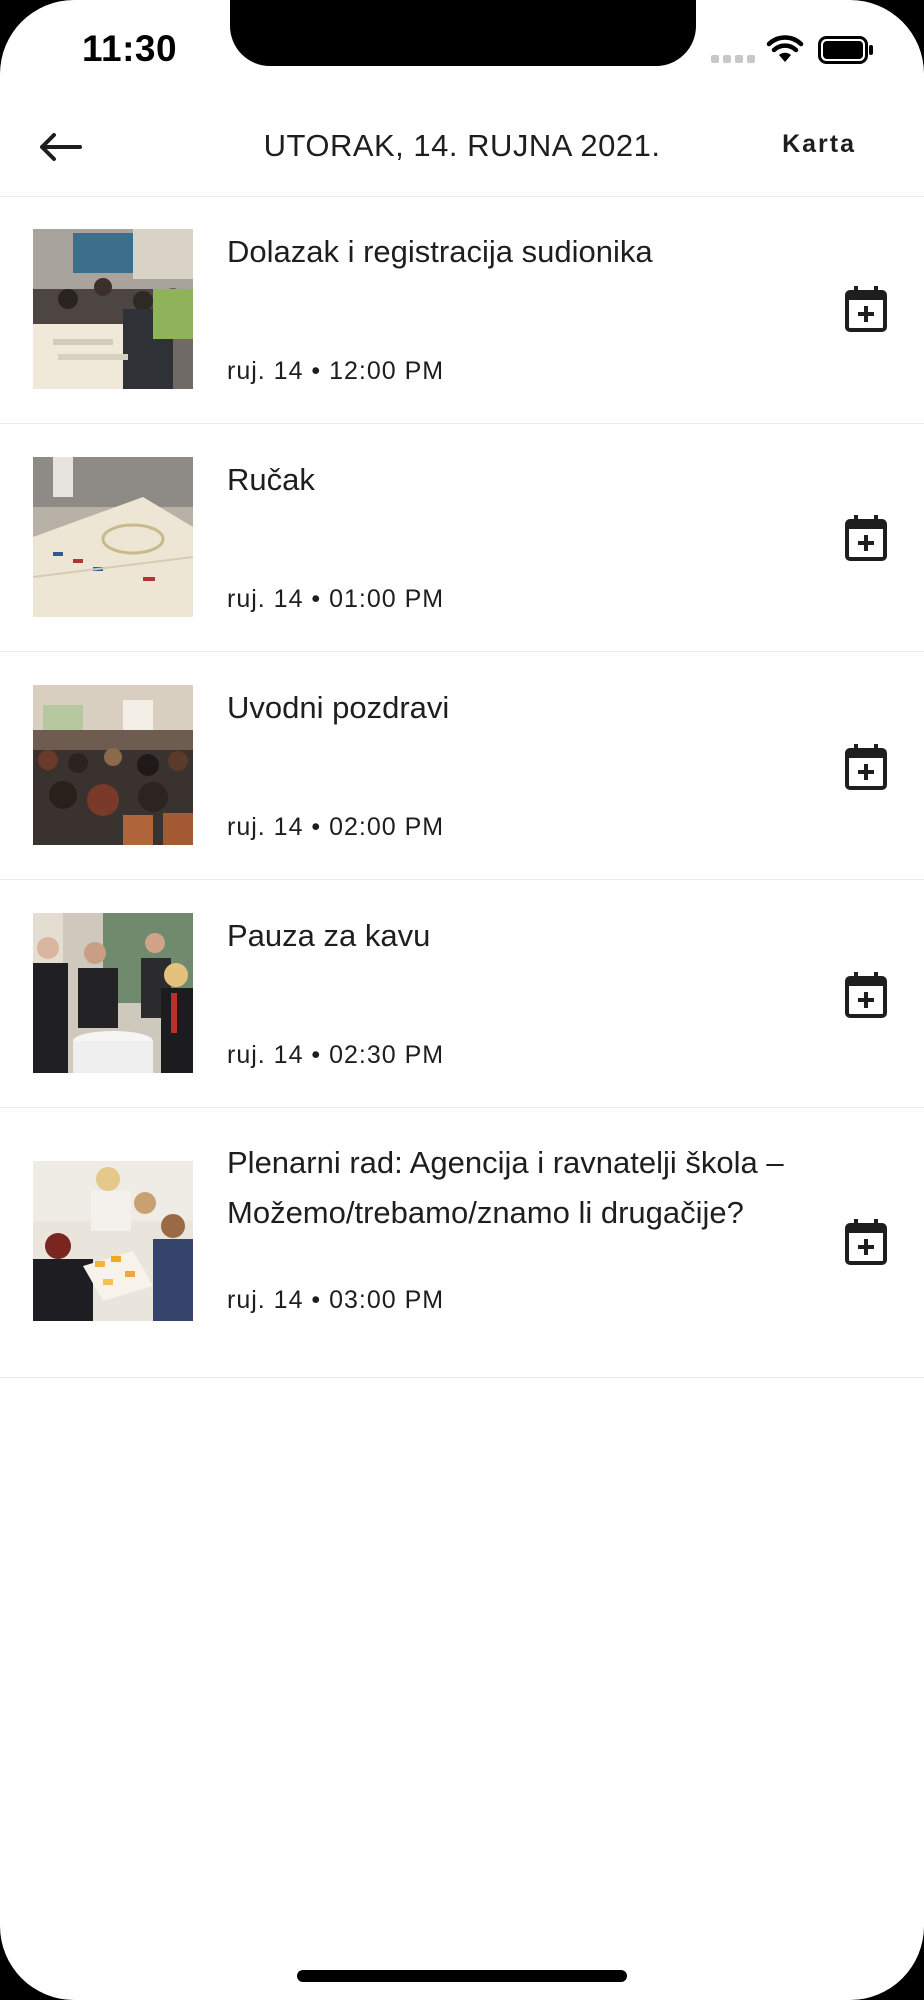 This screenshot has height=2000, width=924. I want to click on list-item: Ručak ruj. 14 • 01:00 PM, so click(462, 538).